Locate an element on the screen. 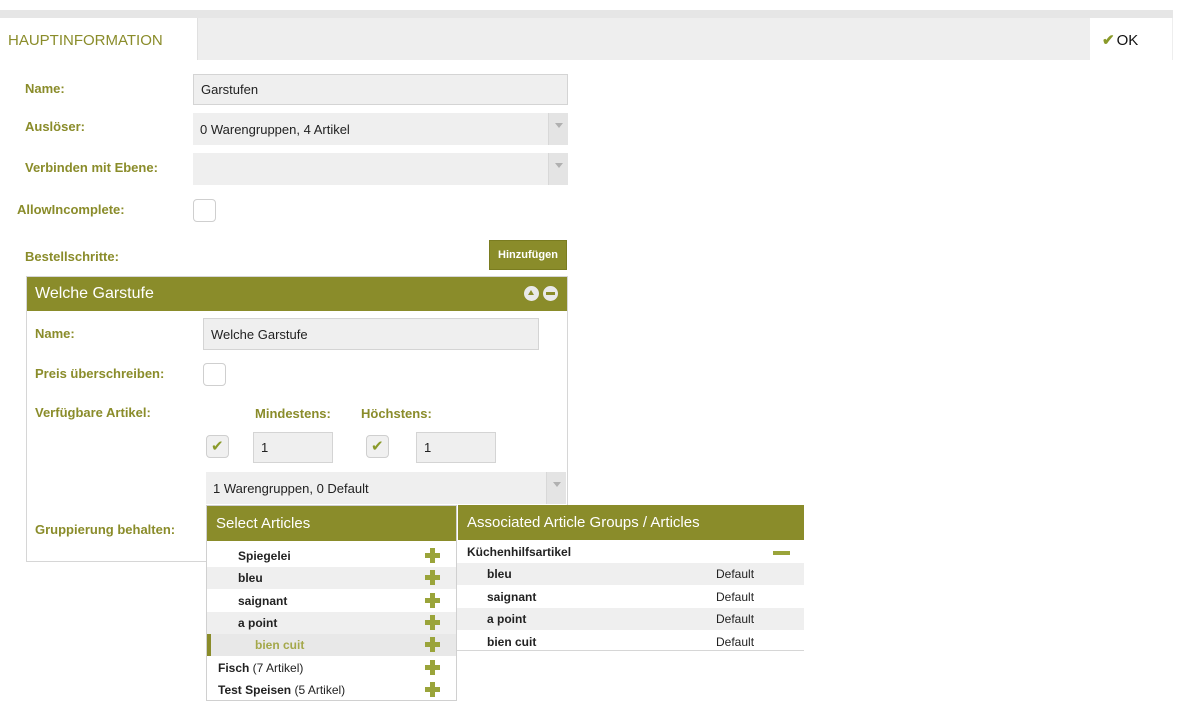 This screenshot has height=710, width=1183. item-name: bleu is located at coordinates (250, 578).